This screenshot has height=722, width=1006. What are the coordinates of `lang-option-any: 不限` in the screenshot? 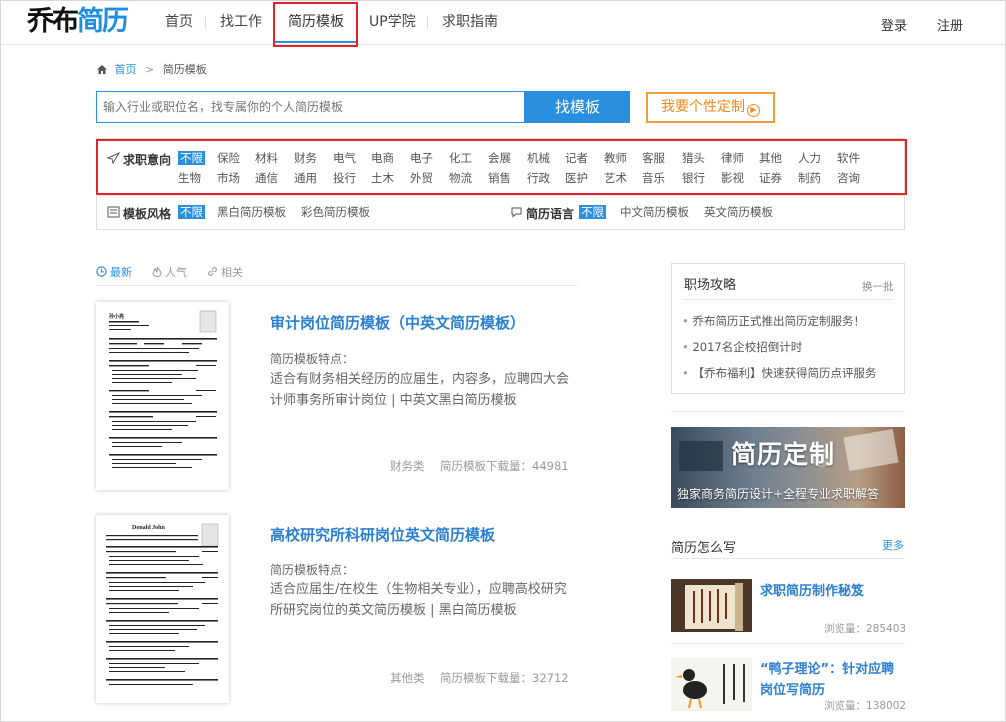 It's located at (592, 212).